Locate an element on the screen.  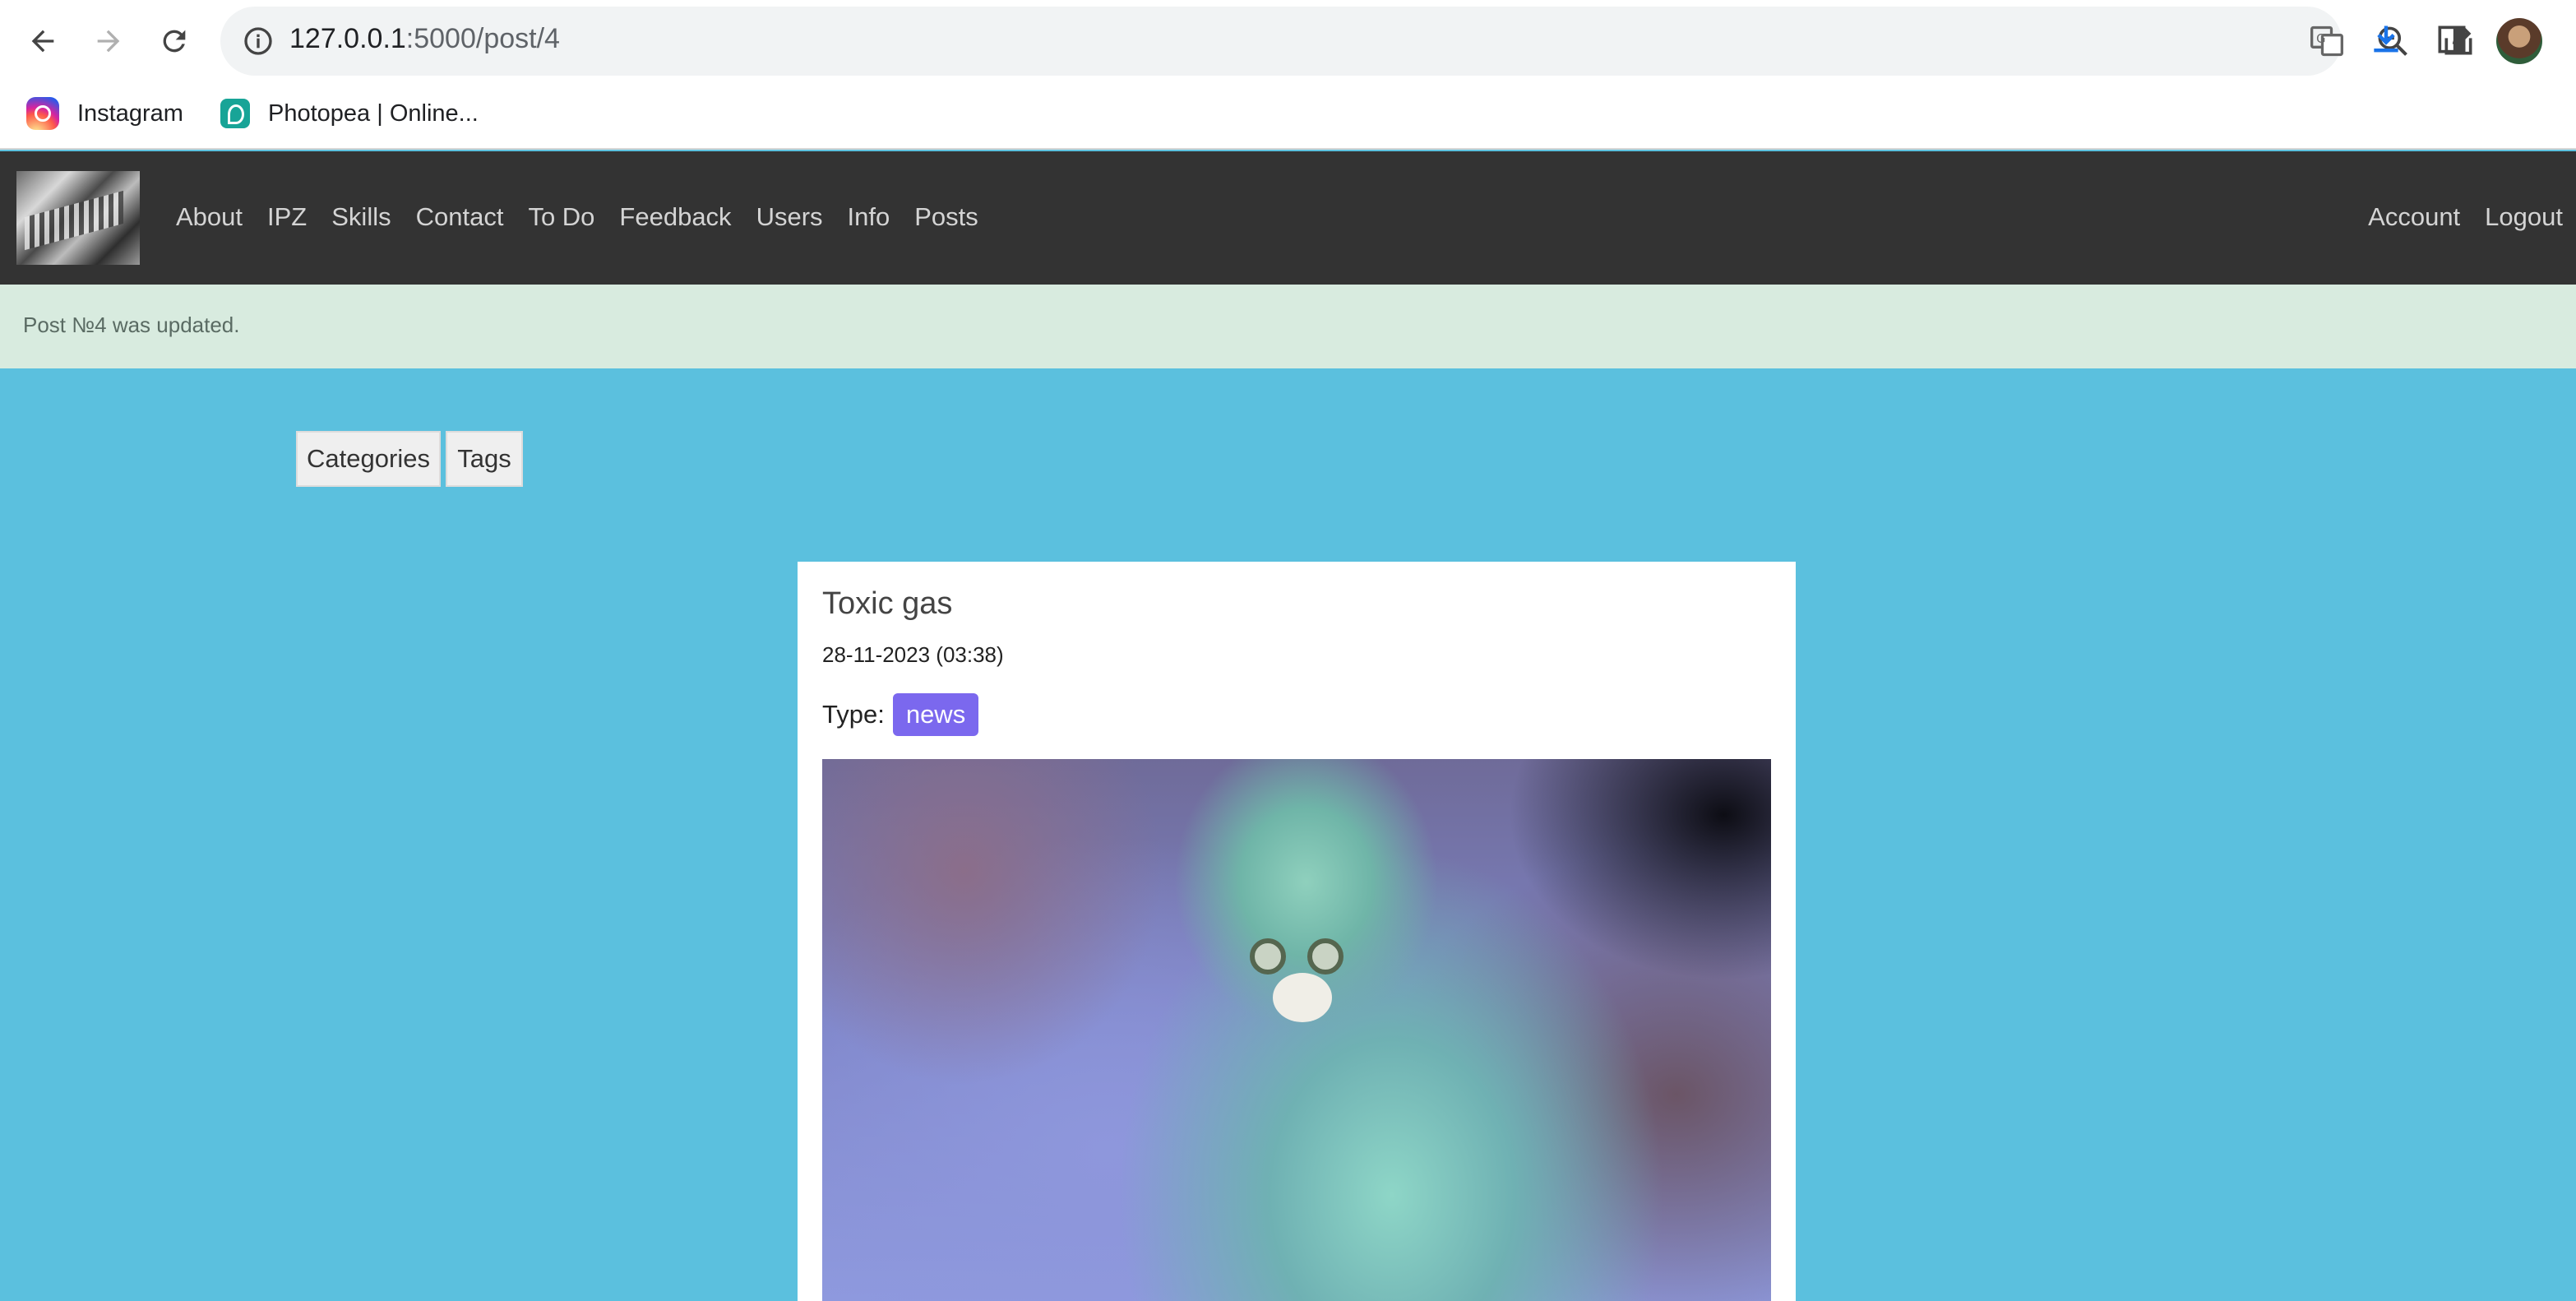
tags-button: Tags is located at coordinates (484, 459).